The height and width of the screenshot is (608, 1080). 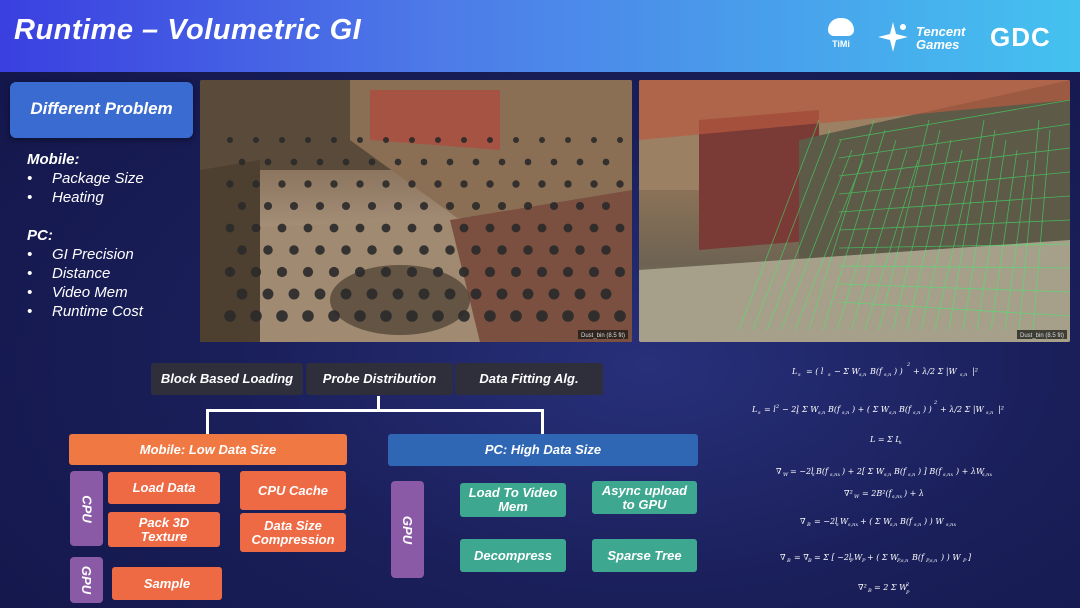 I want to click on block-based-loading-label: Block Based Loading, so click(x=227, y=378).